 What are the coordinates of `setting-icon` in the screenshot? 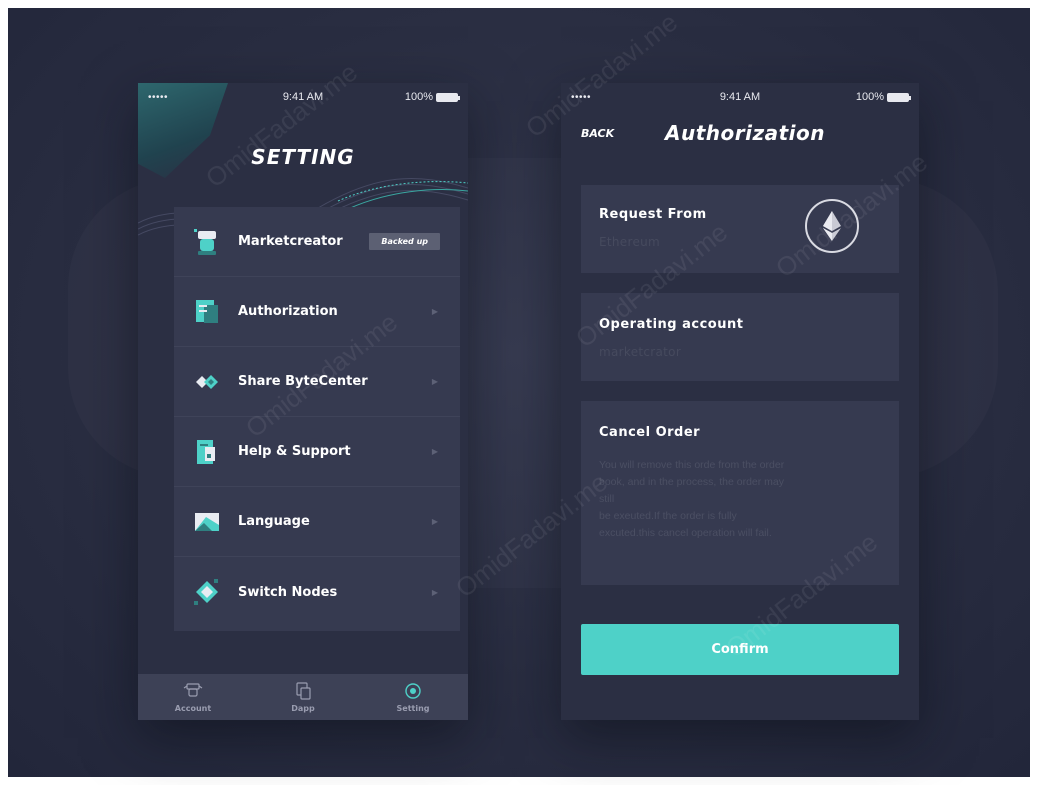 It's located at (413, 691).